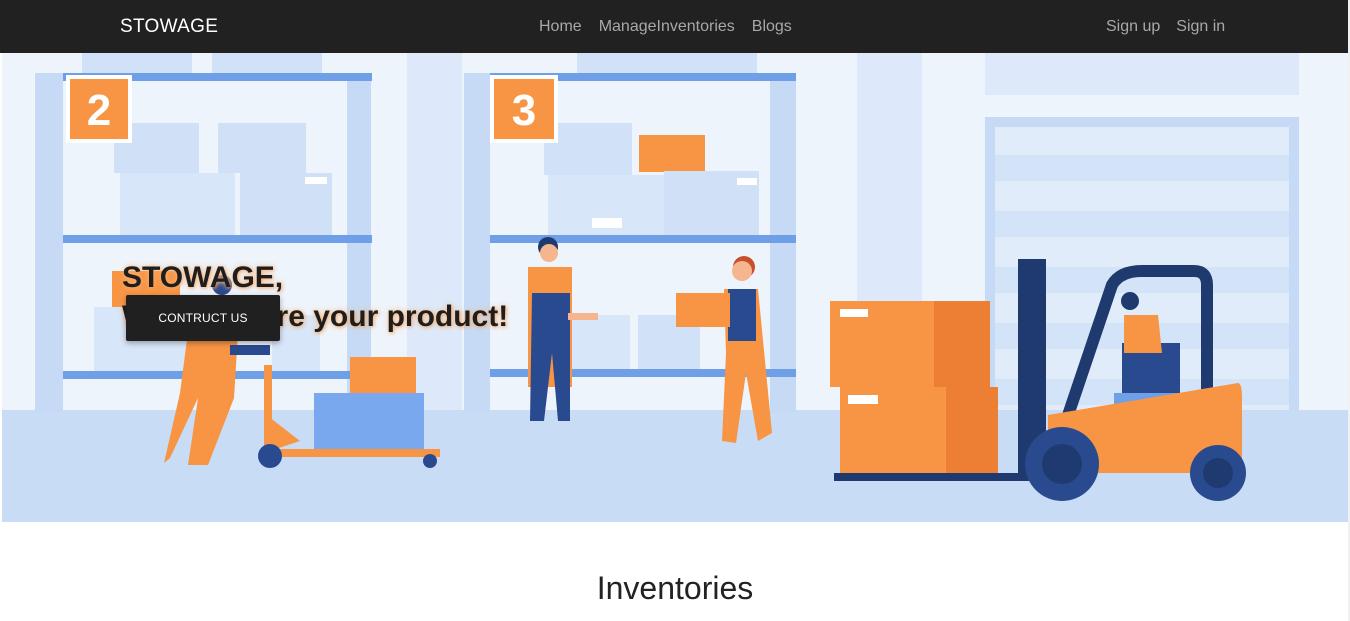 Image resolution: width=1350 pixels, height=621 pixels. What do you see at coordinates (772, 27) in the screenshot?
I see `nav-link-blogs: Blogs` at bounding box center [772, 27].